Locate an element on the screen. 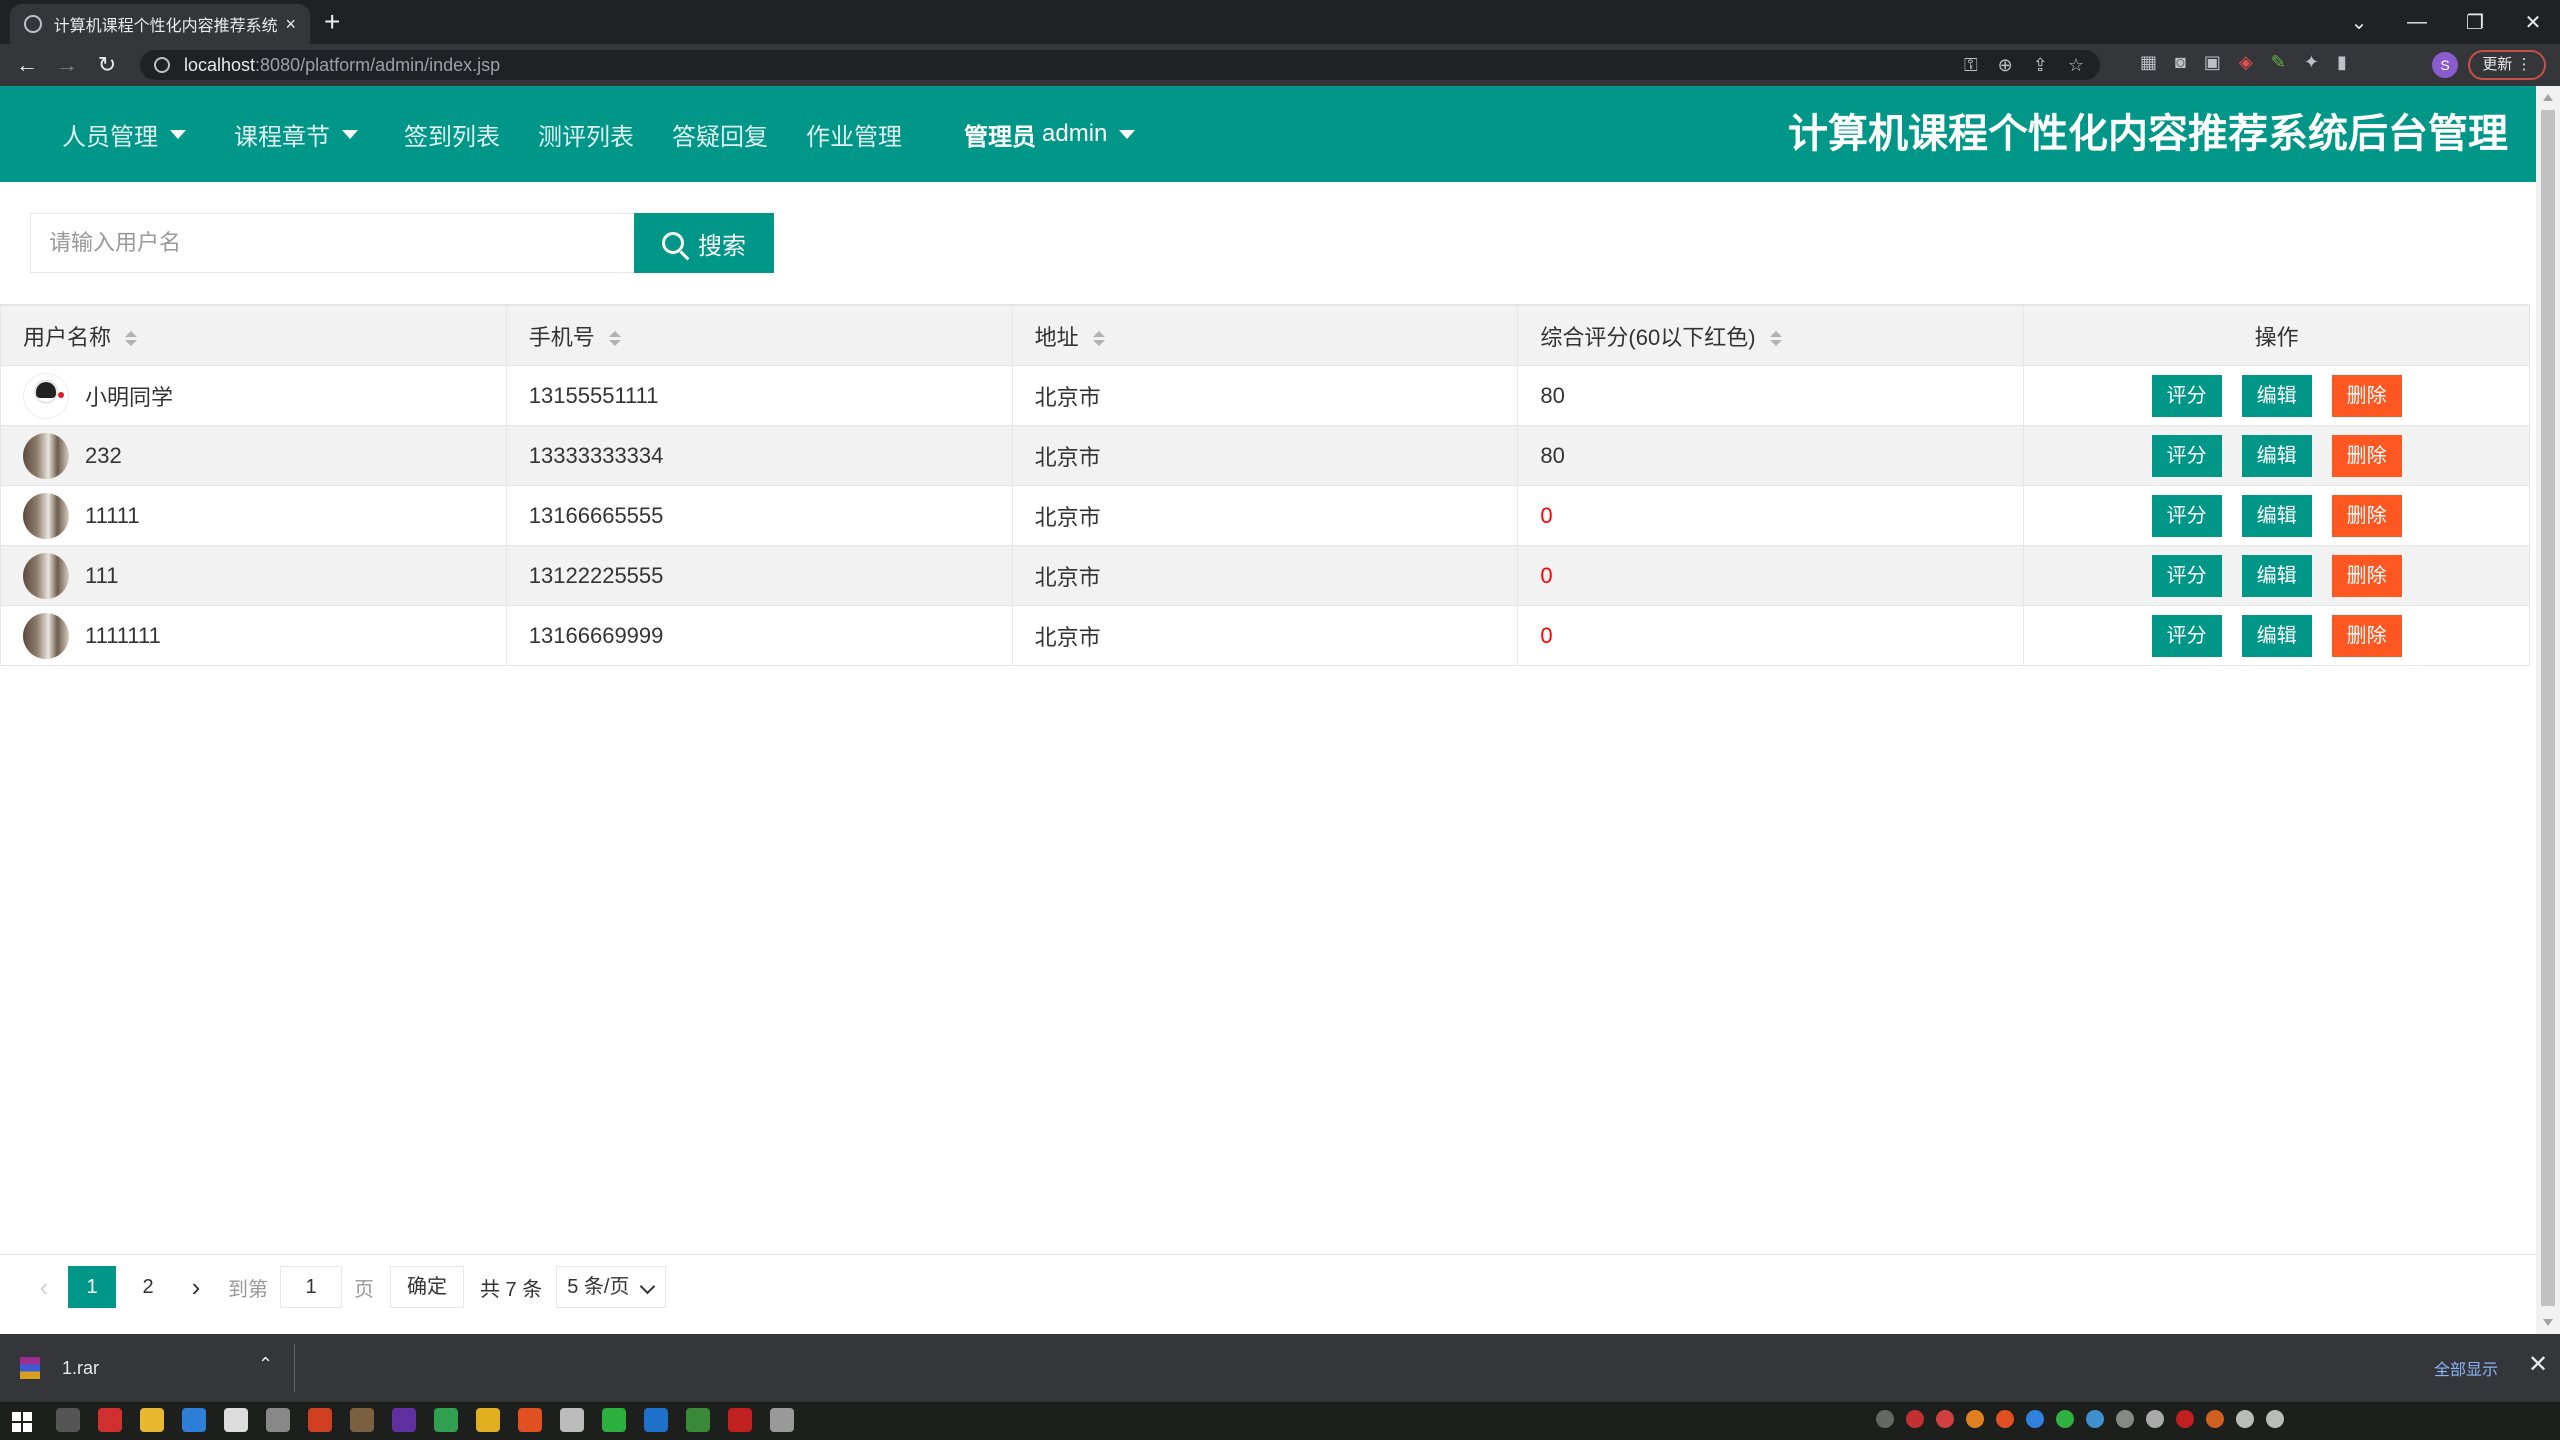 This screenshot has height=1440, width=2560. close-window-button: ✕ is located at coordinates (2532, 22).